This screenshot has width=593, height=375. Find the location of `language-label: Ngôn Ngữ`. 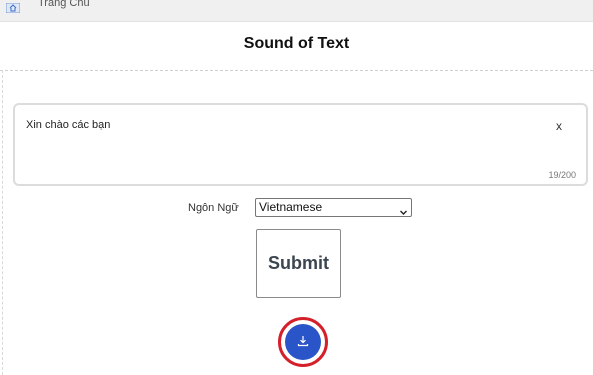

language-label: Ngôn Ngữ is located at coordinates (213, 208).